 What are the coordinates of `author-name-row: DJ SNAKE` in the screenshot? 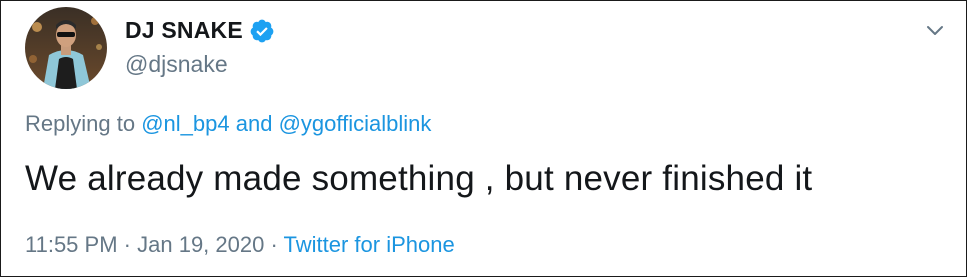 It's located at (200, 30).